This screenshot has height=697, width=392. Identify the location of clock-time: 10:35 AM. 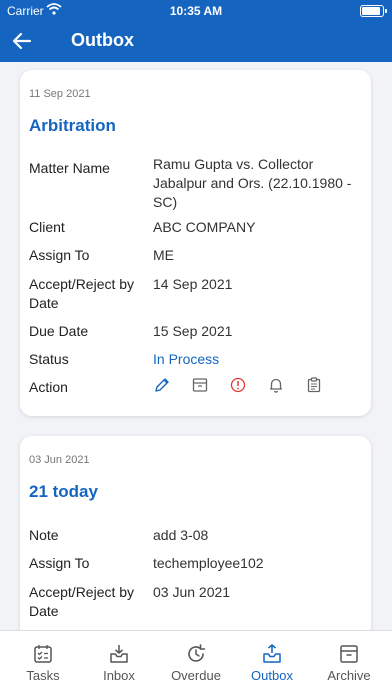
(196, 11).